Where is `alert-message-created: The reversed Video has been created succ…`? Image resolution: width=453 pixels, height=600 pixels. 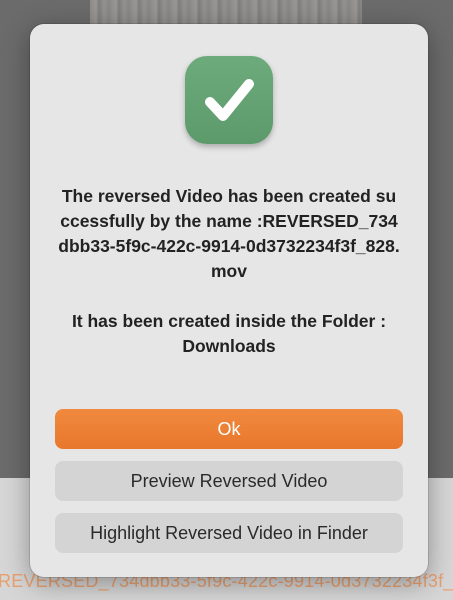
alert-message-created: The reversed Video has been created succ… is located at coordinates (229, 233).